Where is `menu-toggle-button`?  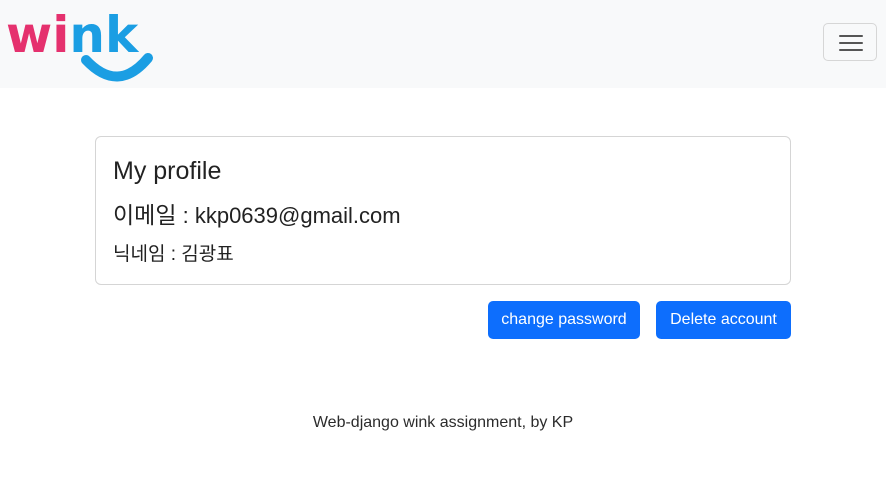 menu-toggle-button is located at coordinates (850, 42).